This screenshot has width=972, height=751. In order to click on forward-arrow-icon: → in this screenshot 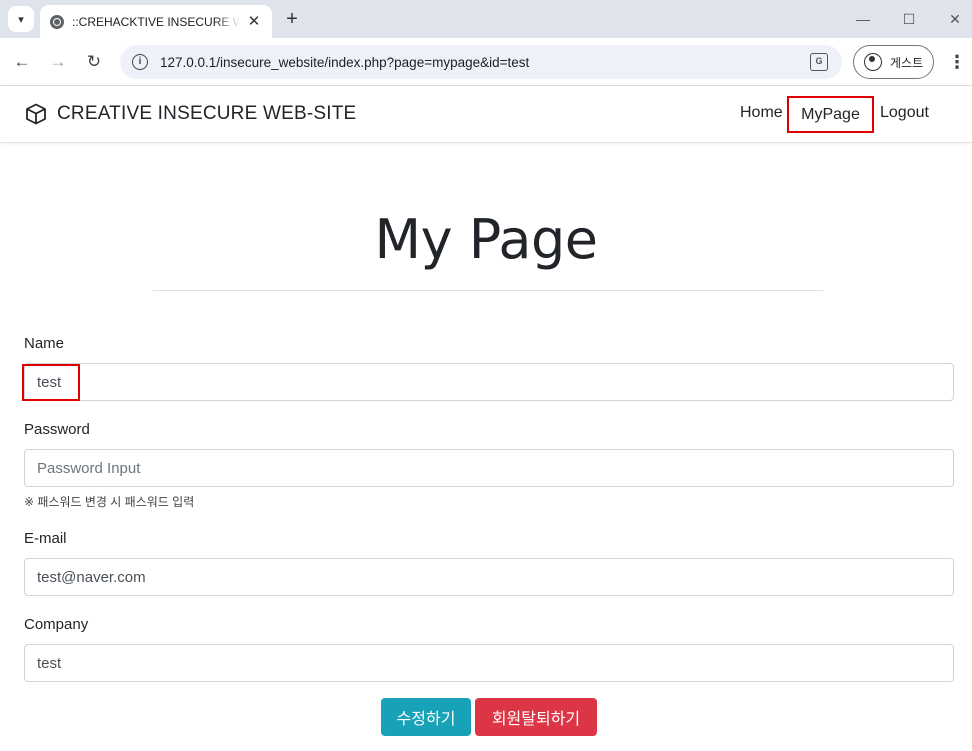, I will do `click(58, 62)`.